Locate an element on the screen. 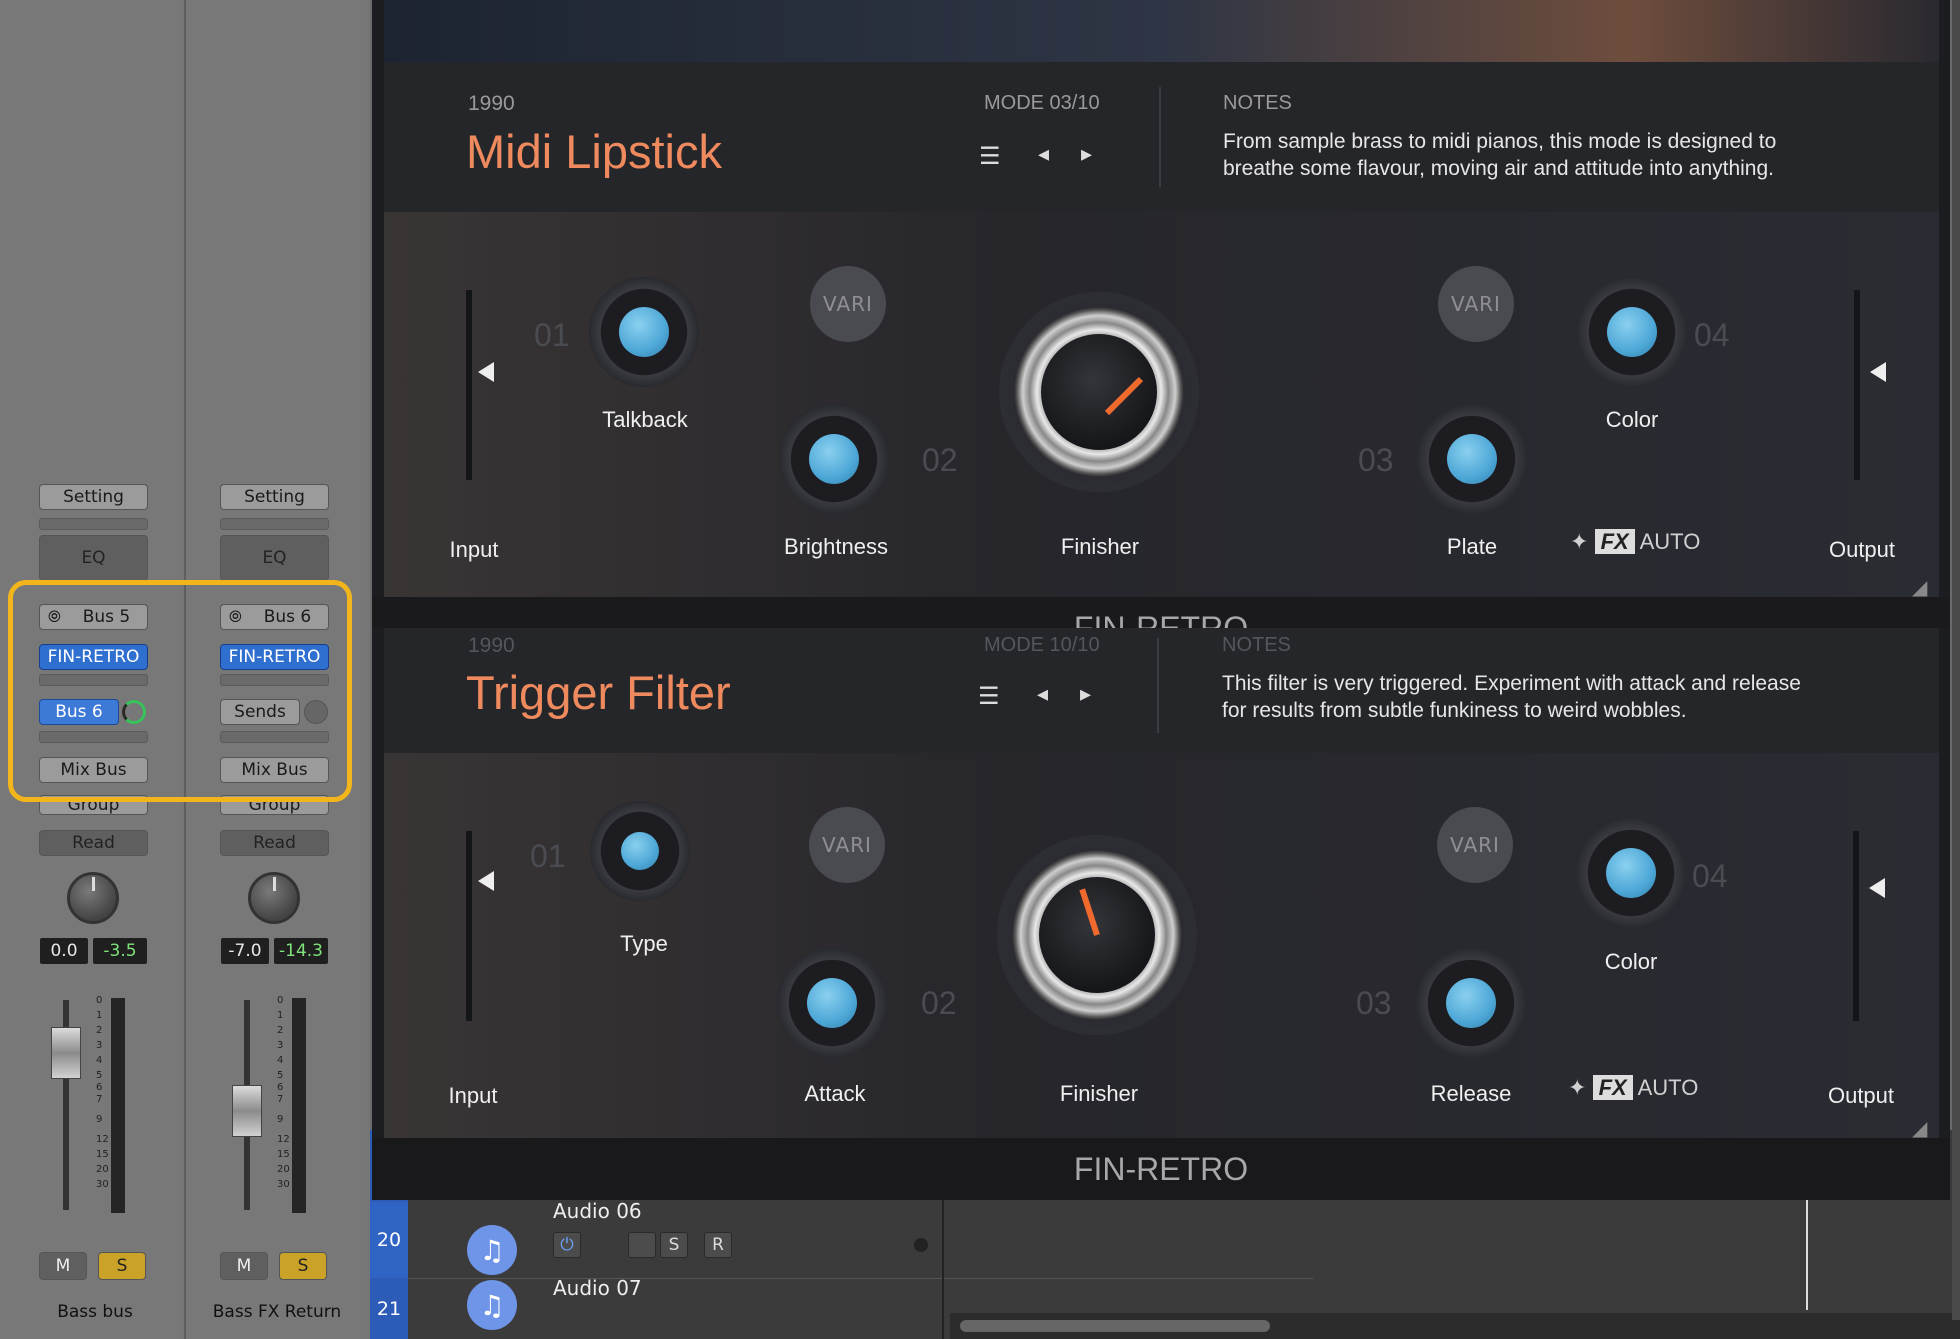  peak-readout: -3.5 is located at coordinates (120, 951).